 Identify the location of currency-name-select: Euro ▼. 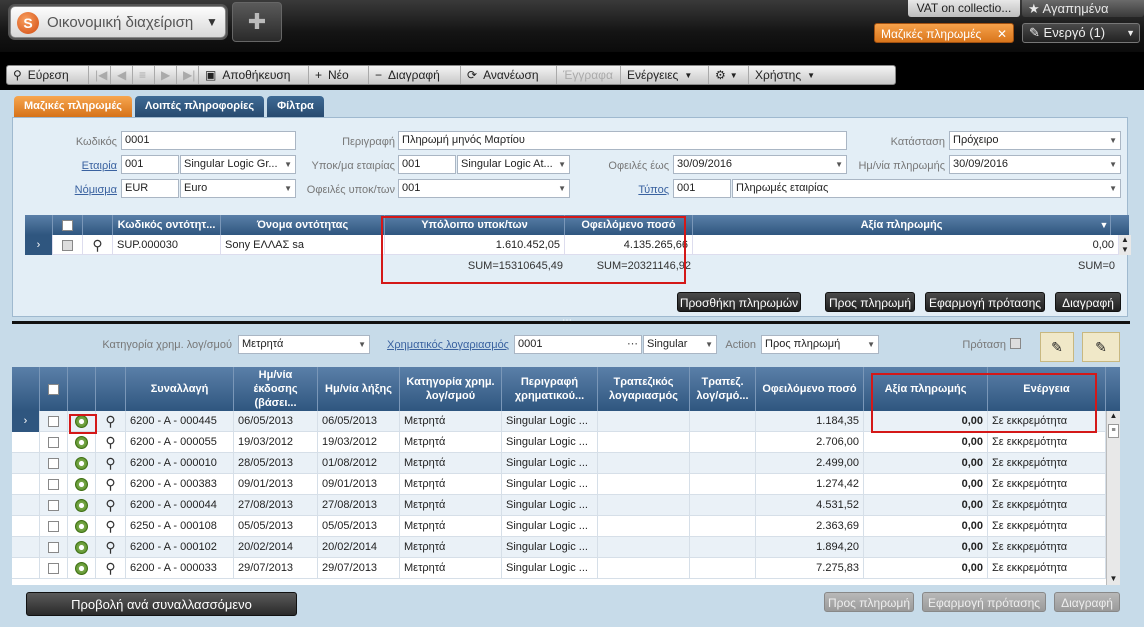
(238, 188).